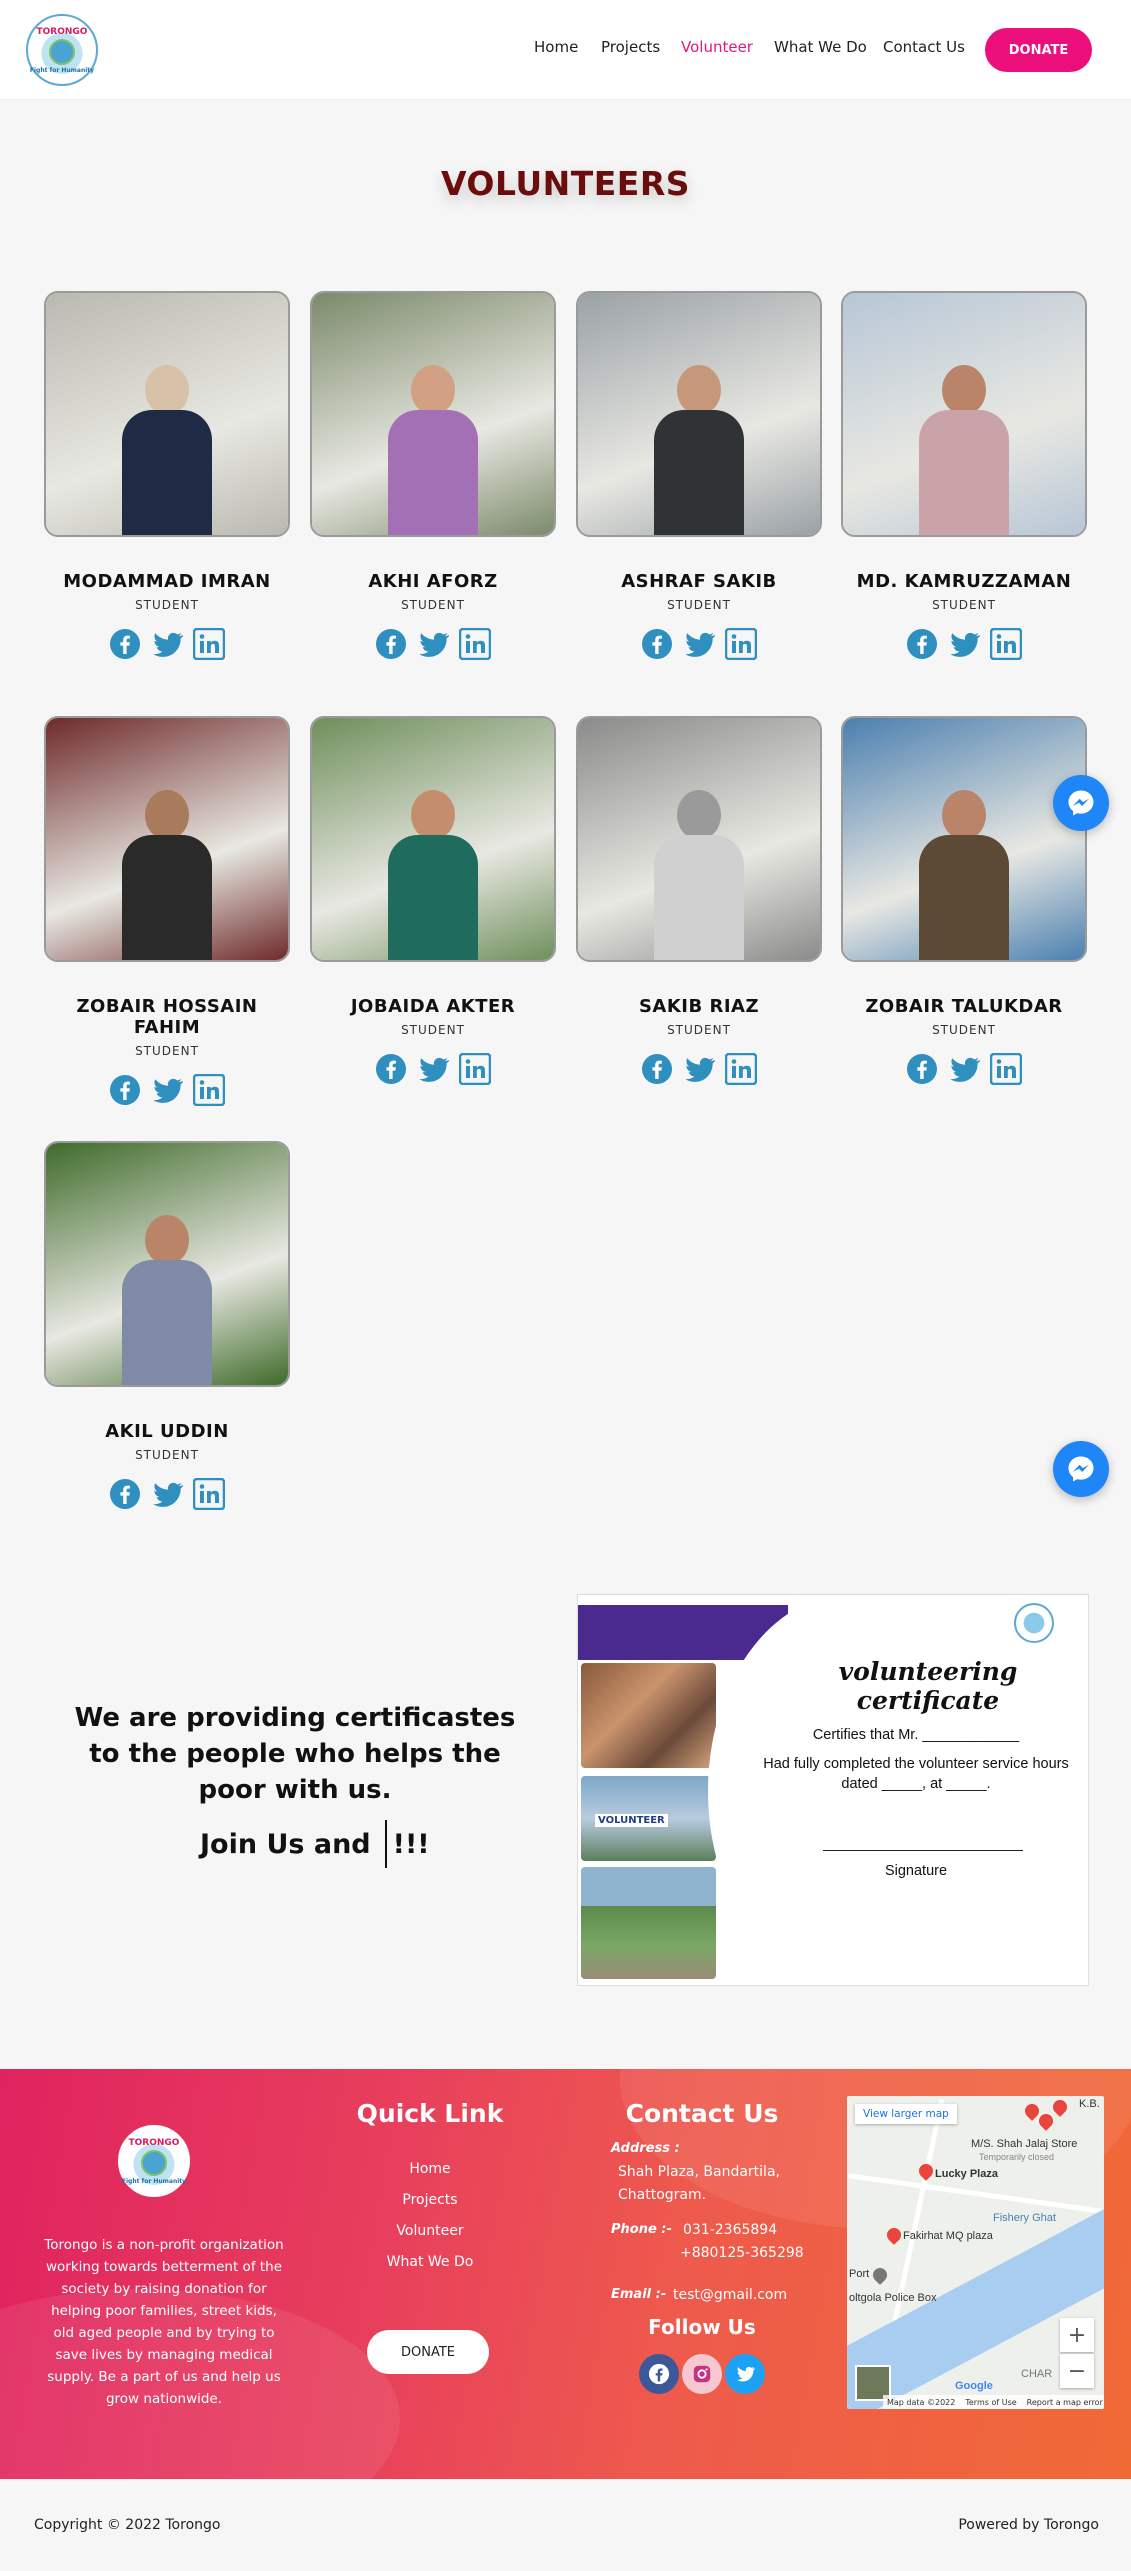  What do you see at coordinates (1065, 2402) in the screenshot?
I see `map-report-link: Report a map error` at bounding box center [1065, 2402].